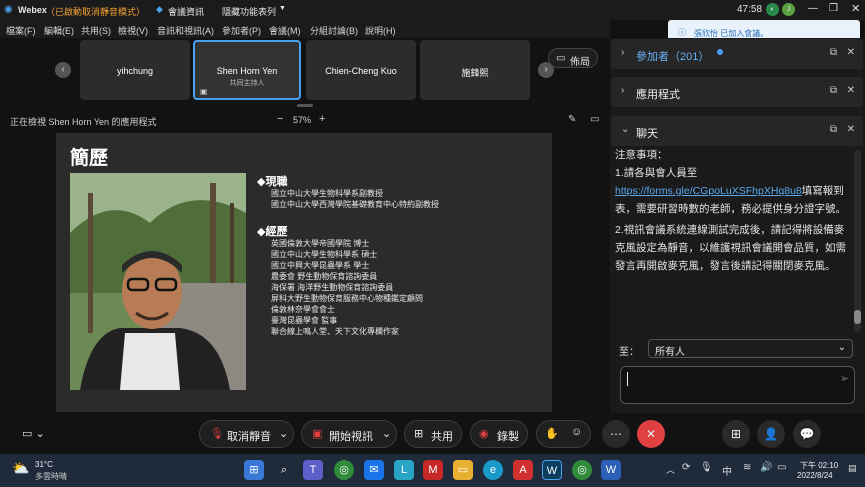 The height and width of the screenshot is (487, 865). What do you see at coordinates (852, 468) in the screenshot?
I see `notification-icon: ▤` at bounding box center [852, 468].